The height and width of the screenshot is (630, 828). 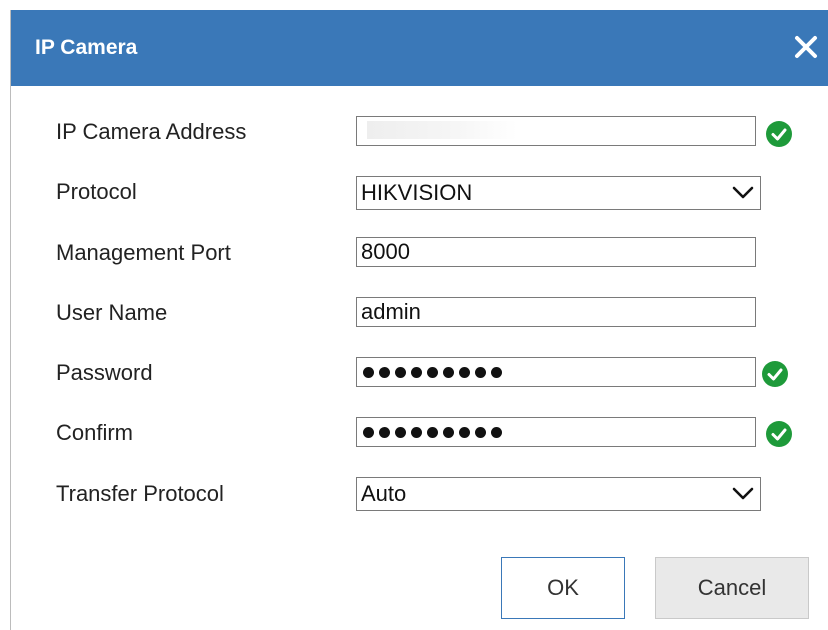 What do you see at coordinates (112, 312) in the screenshot?
I see `user-name-label: User Name` at bounding box center [112, 312].